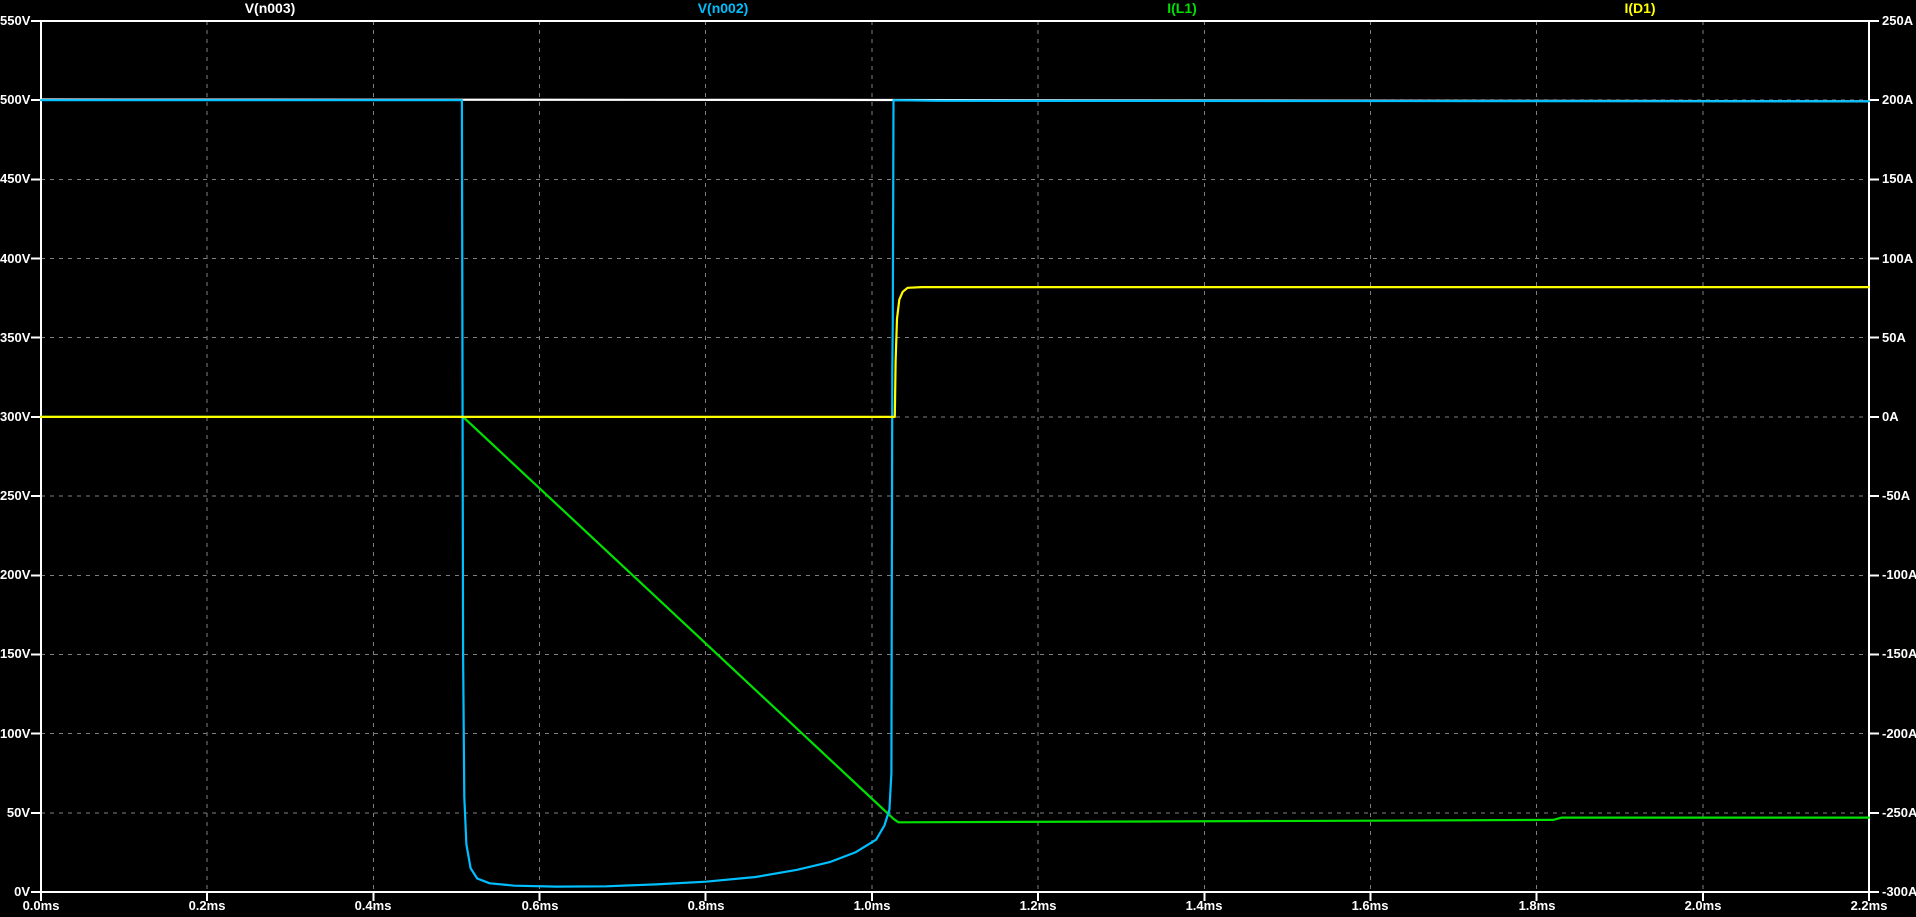  What do you see at coordinates (15, 416) in the screenshot?
I see `y-left-tick-label: 300V` at bounding box center [15, 416].